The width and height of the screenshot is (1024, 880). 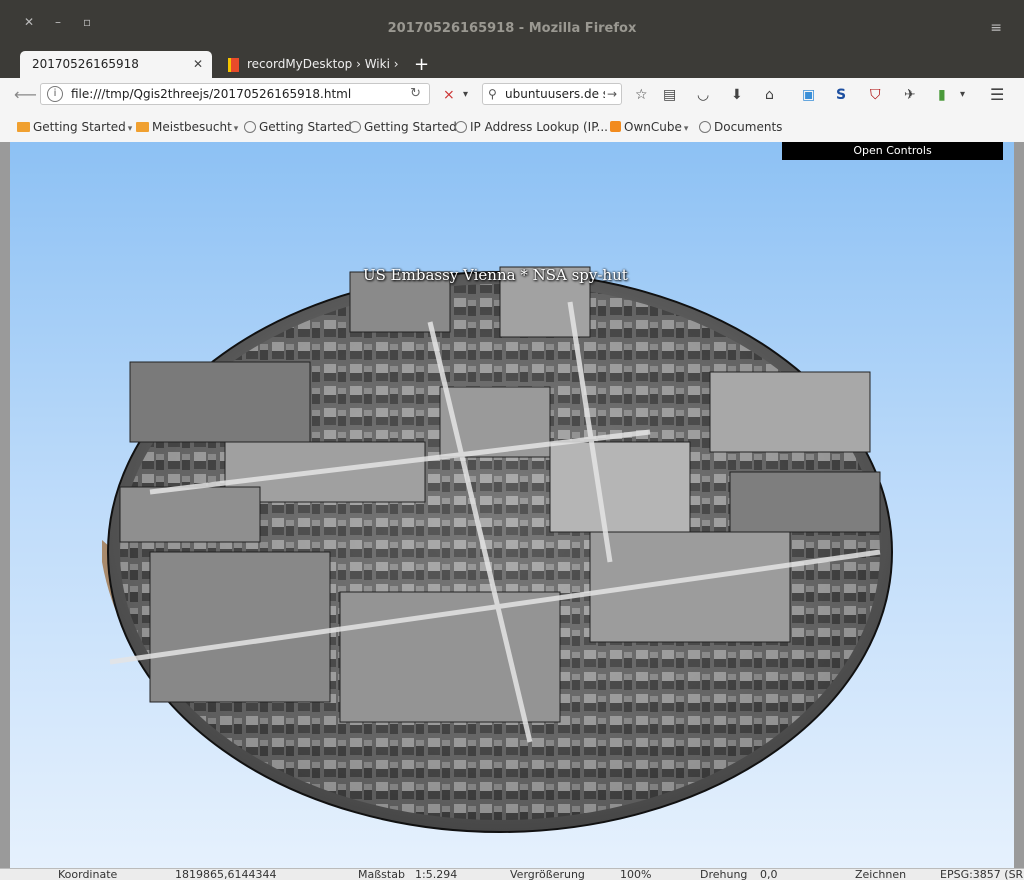 What do you see at coordinates (769, 95) in the screenshot?
I see `home-icon: ⌂` at bounding box center [769, 95].